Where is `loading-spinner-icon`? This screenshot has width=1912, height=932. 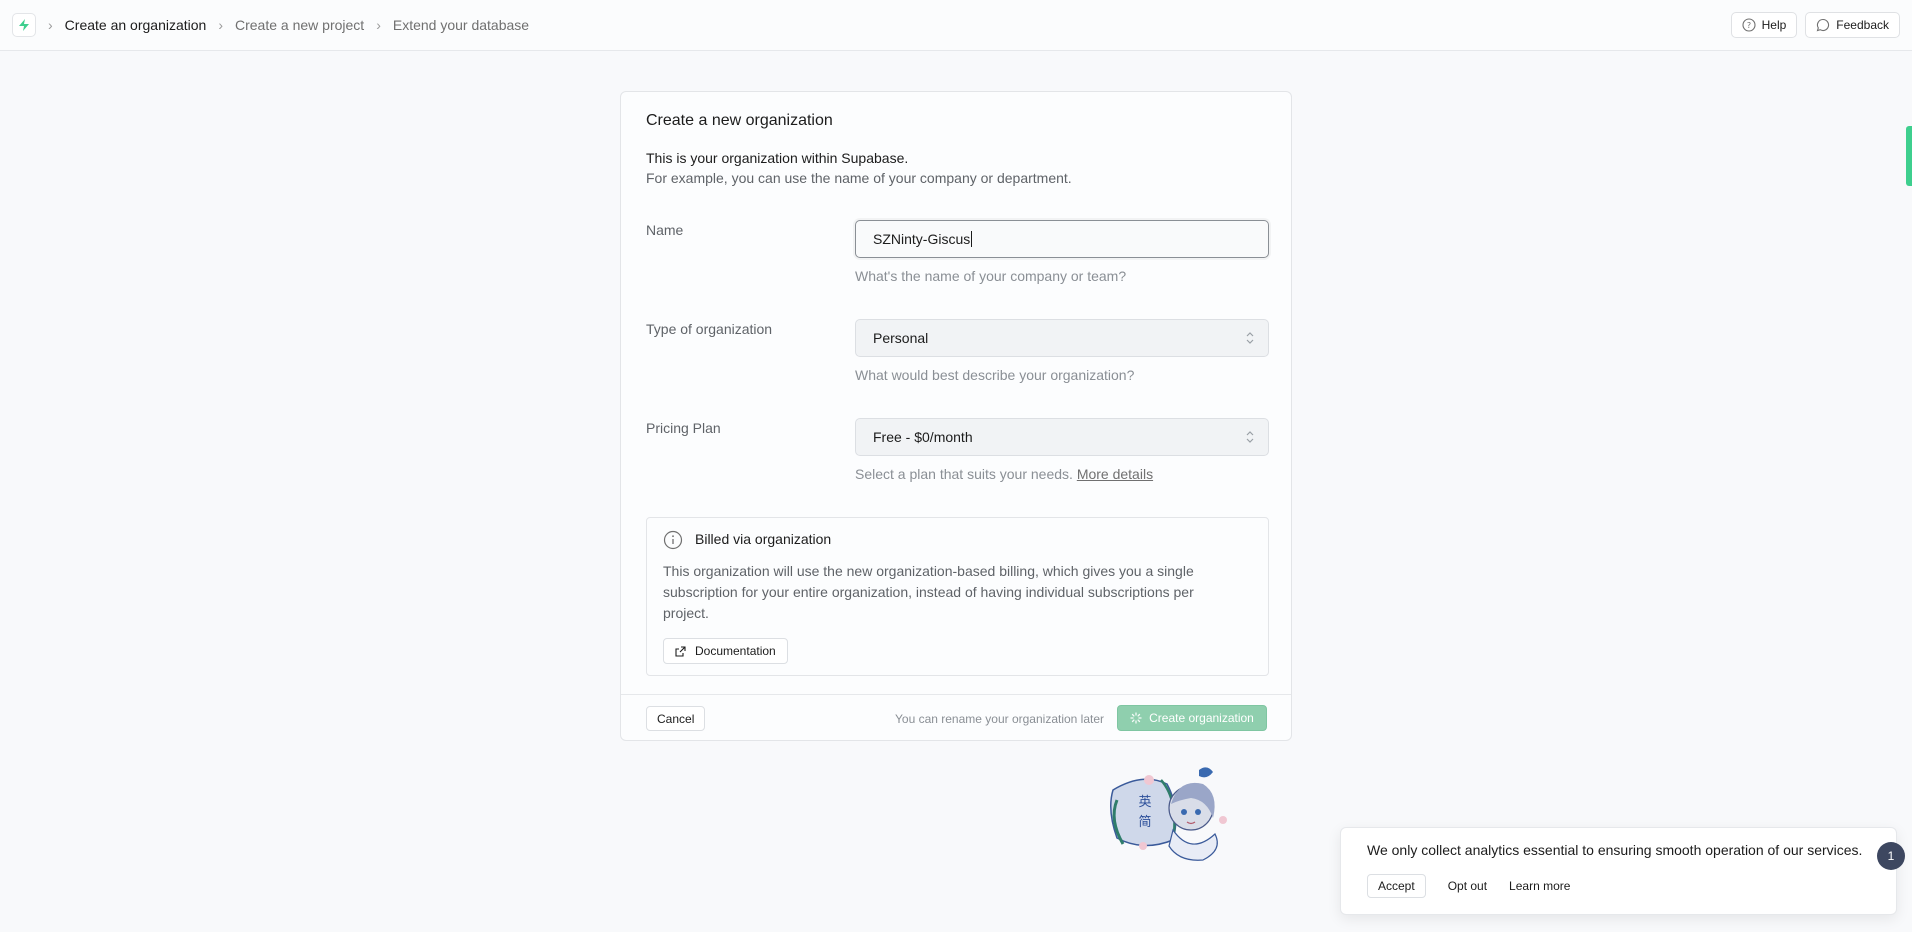
loading-spinner-icon is located at coordinates (1136, 718).